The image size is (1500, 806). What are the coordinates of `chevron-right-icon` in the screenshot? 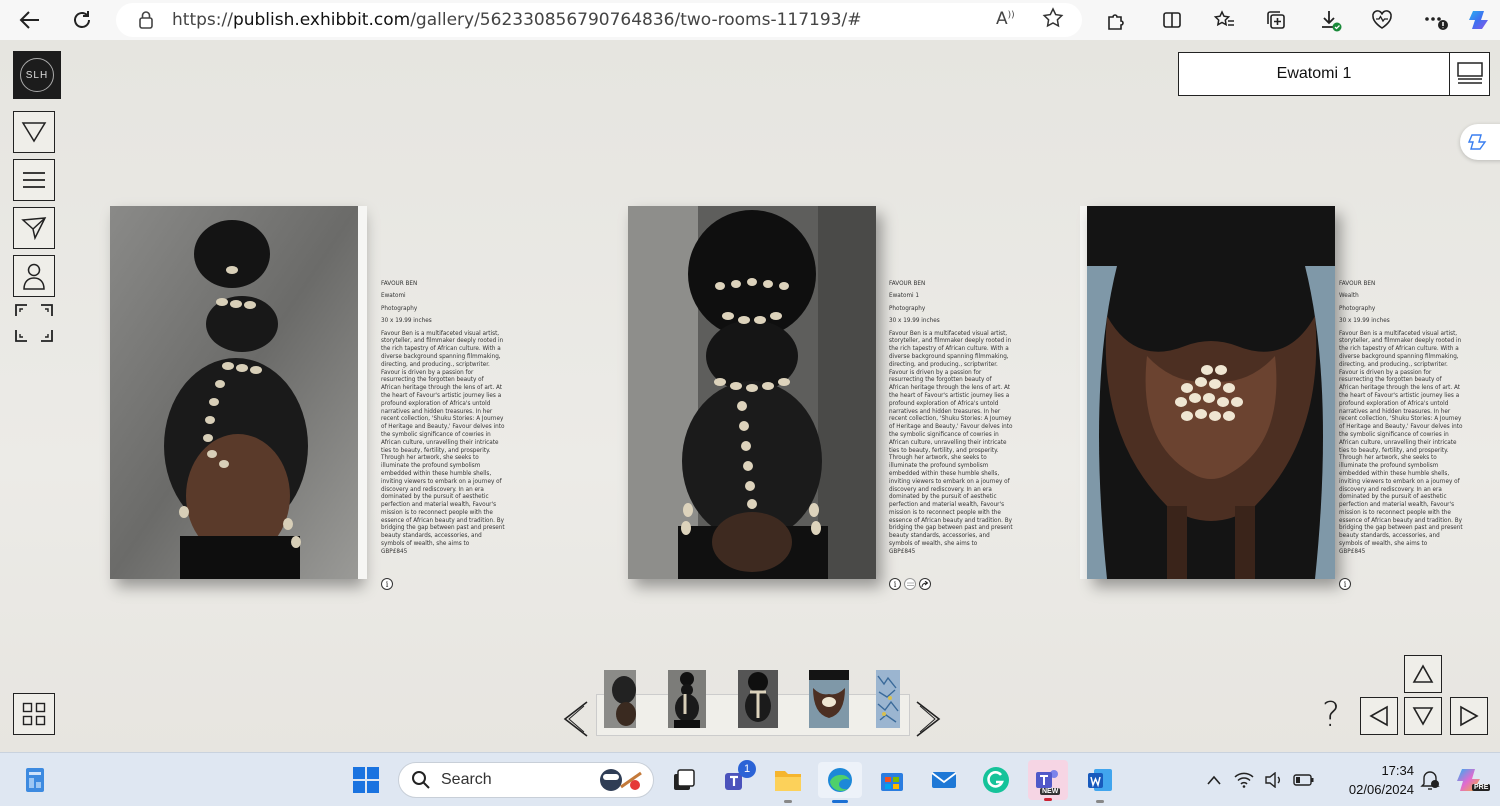 It's located at (928, 719).